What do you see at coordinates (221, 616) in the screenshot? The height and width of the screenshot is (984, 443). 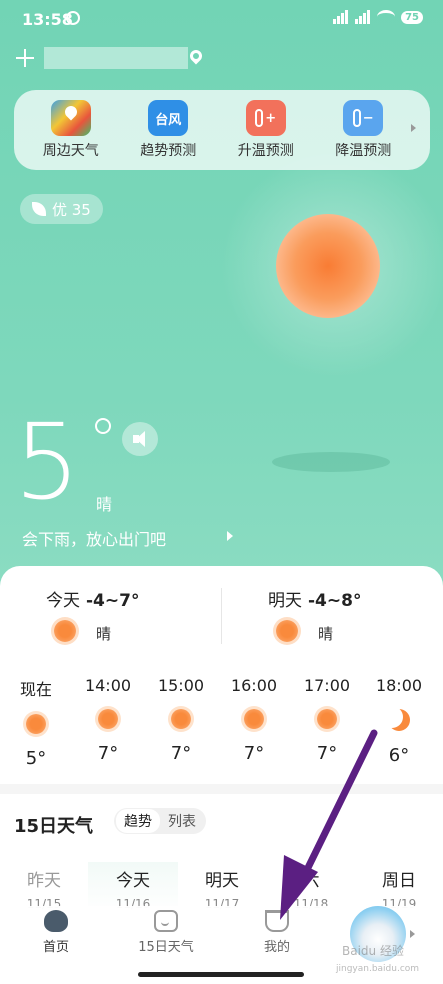 I see `divider` at bounding box center [221, 616].